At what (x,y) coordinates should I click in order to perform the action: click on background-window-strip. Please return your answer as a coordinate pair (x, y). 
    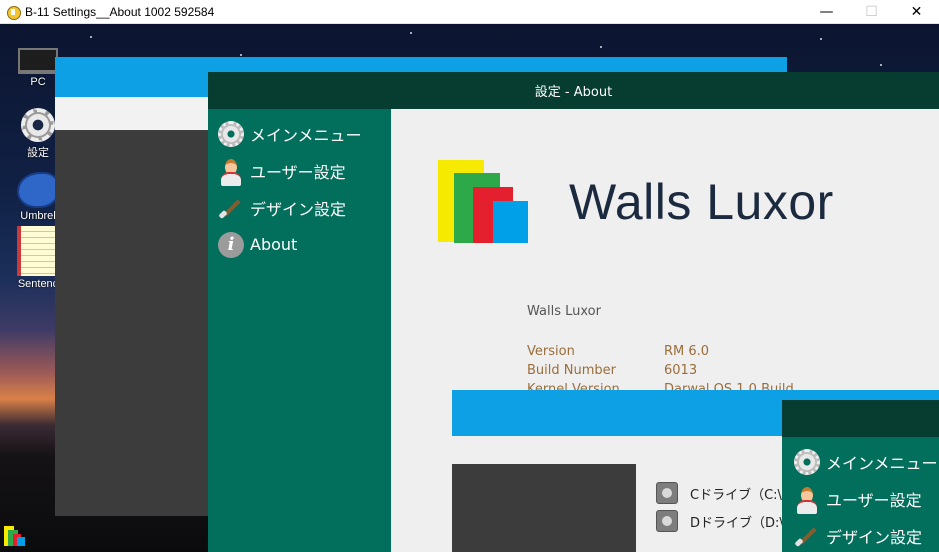
    Looking at the image, I should click on (135, 113).